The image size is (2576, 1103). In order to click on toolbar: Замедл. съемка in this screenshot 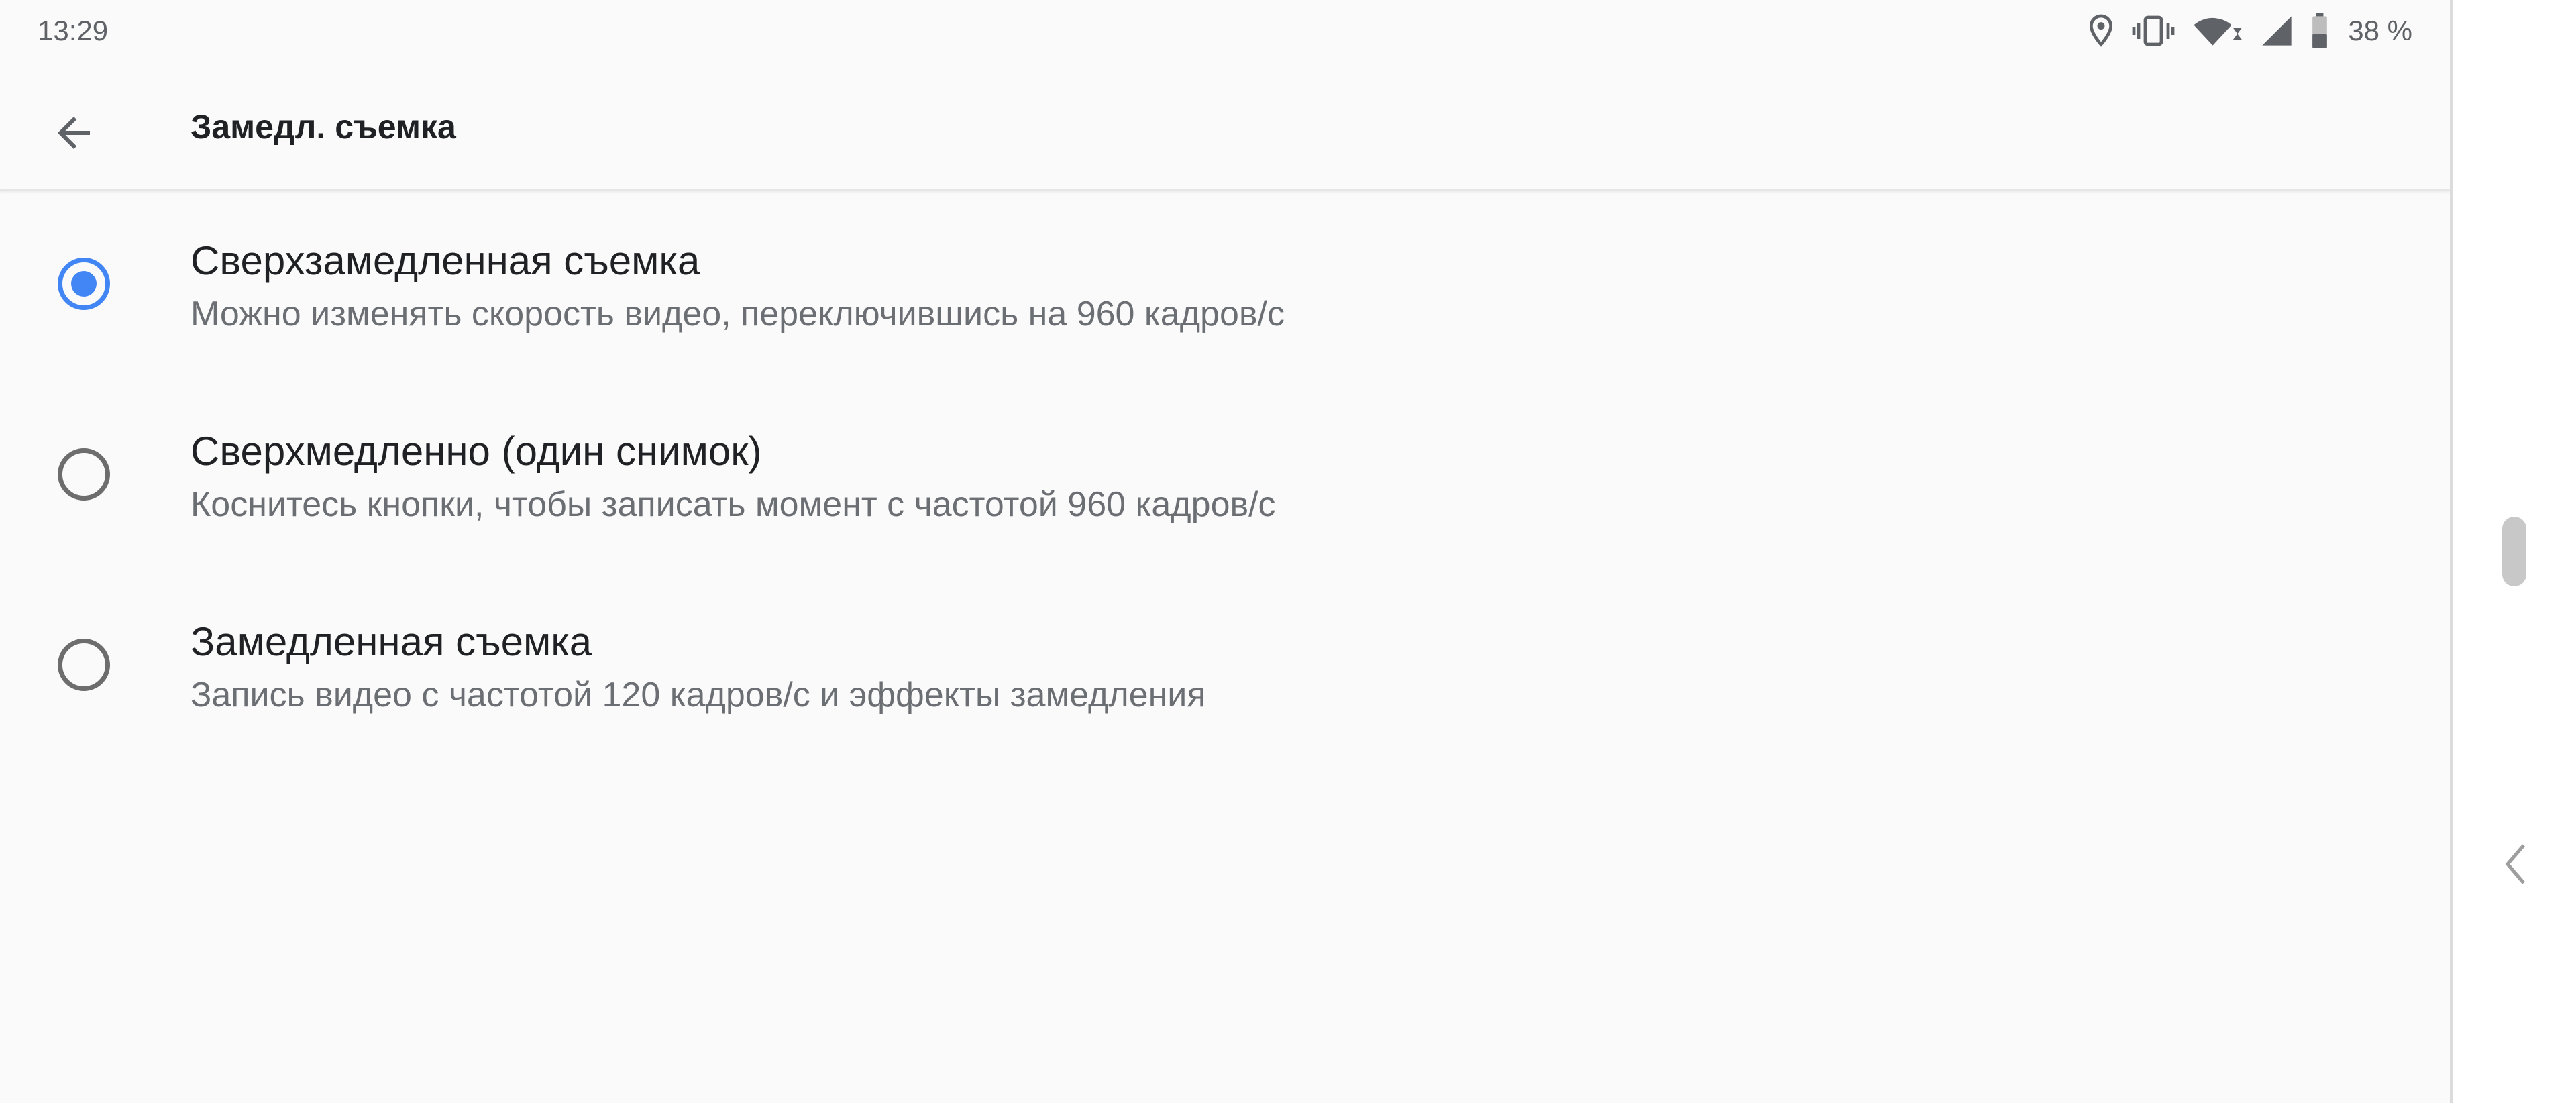, I will do `click(1225, 126)`.